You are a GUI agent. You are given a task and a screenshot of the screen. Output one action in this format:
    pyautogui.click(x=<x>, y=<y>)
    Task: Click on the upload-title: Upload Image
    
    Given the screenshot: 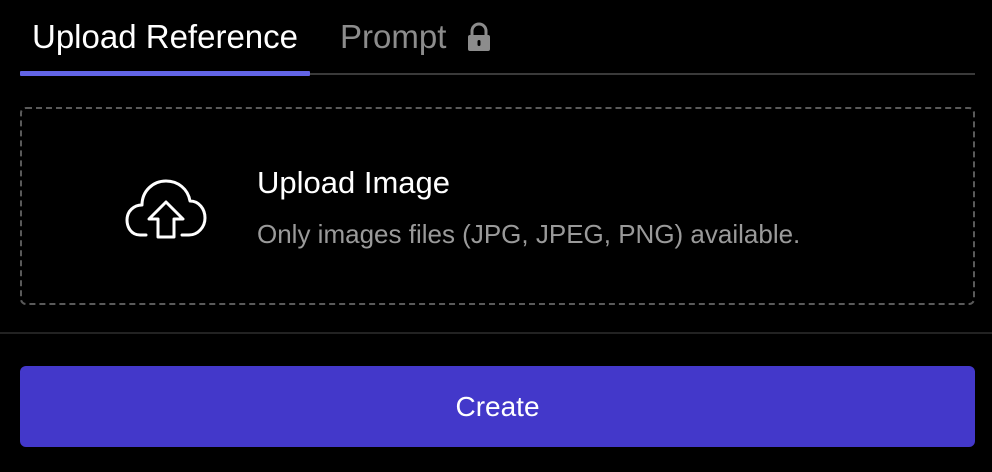 What is the action you would take?
    pyautogui.click(x=354, y=182)
    